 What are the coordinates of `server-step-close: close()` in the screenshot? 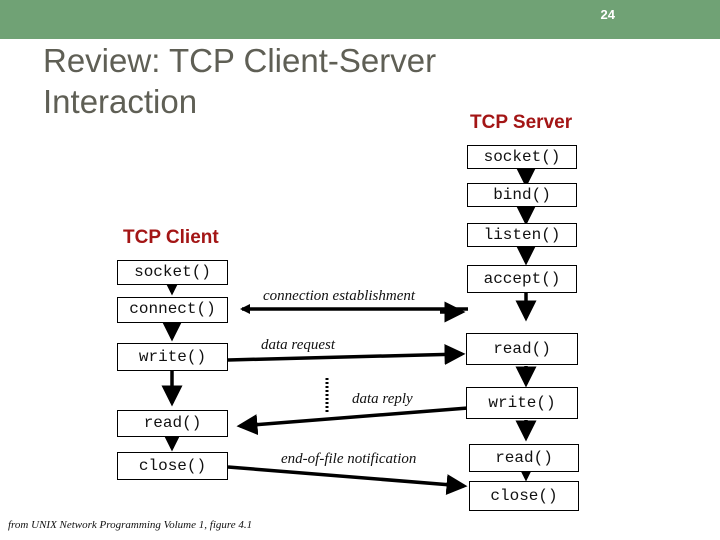 It's located at (524, 496).